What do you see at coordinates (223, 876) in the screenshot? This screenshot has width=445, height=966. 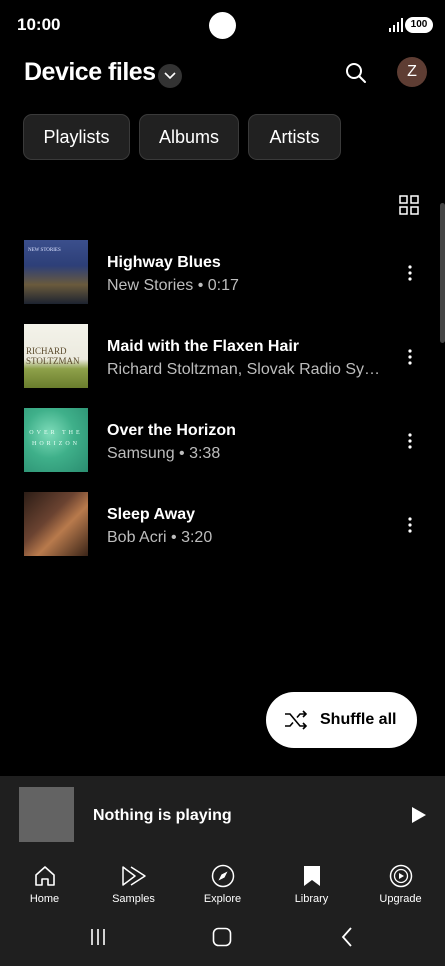 I see `compass-icon` at bounding box center [223, 876].